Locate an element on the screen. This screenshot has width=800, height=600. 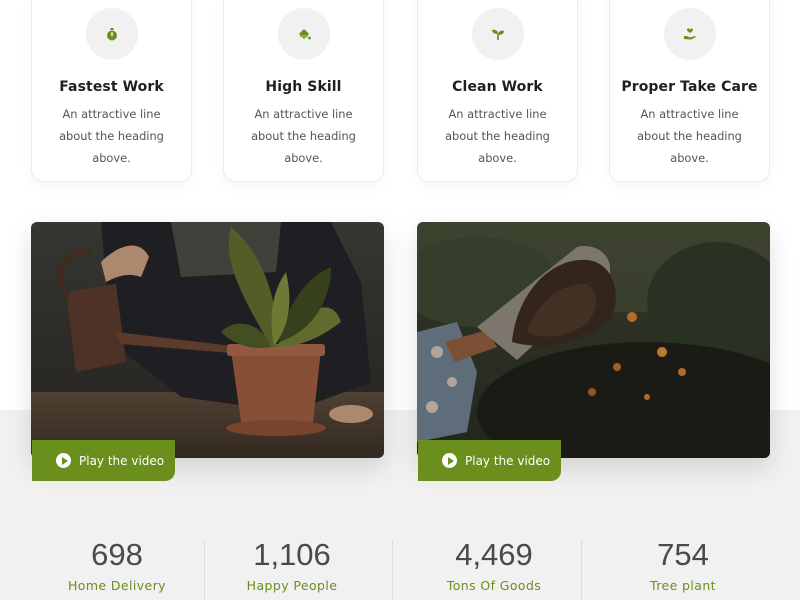
feature-title: Proper Take Care is located at coordinates (689, 87).